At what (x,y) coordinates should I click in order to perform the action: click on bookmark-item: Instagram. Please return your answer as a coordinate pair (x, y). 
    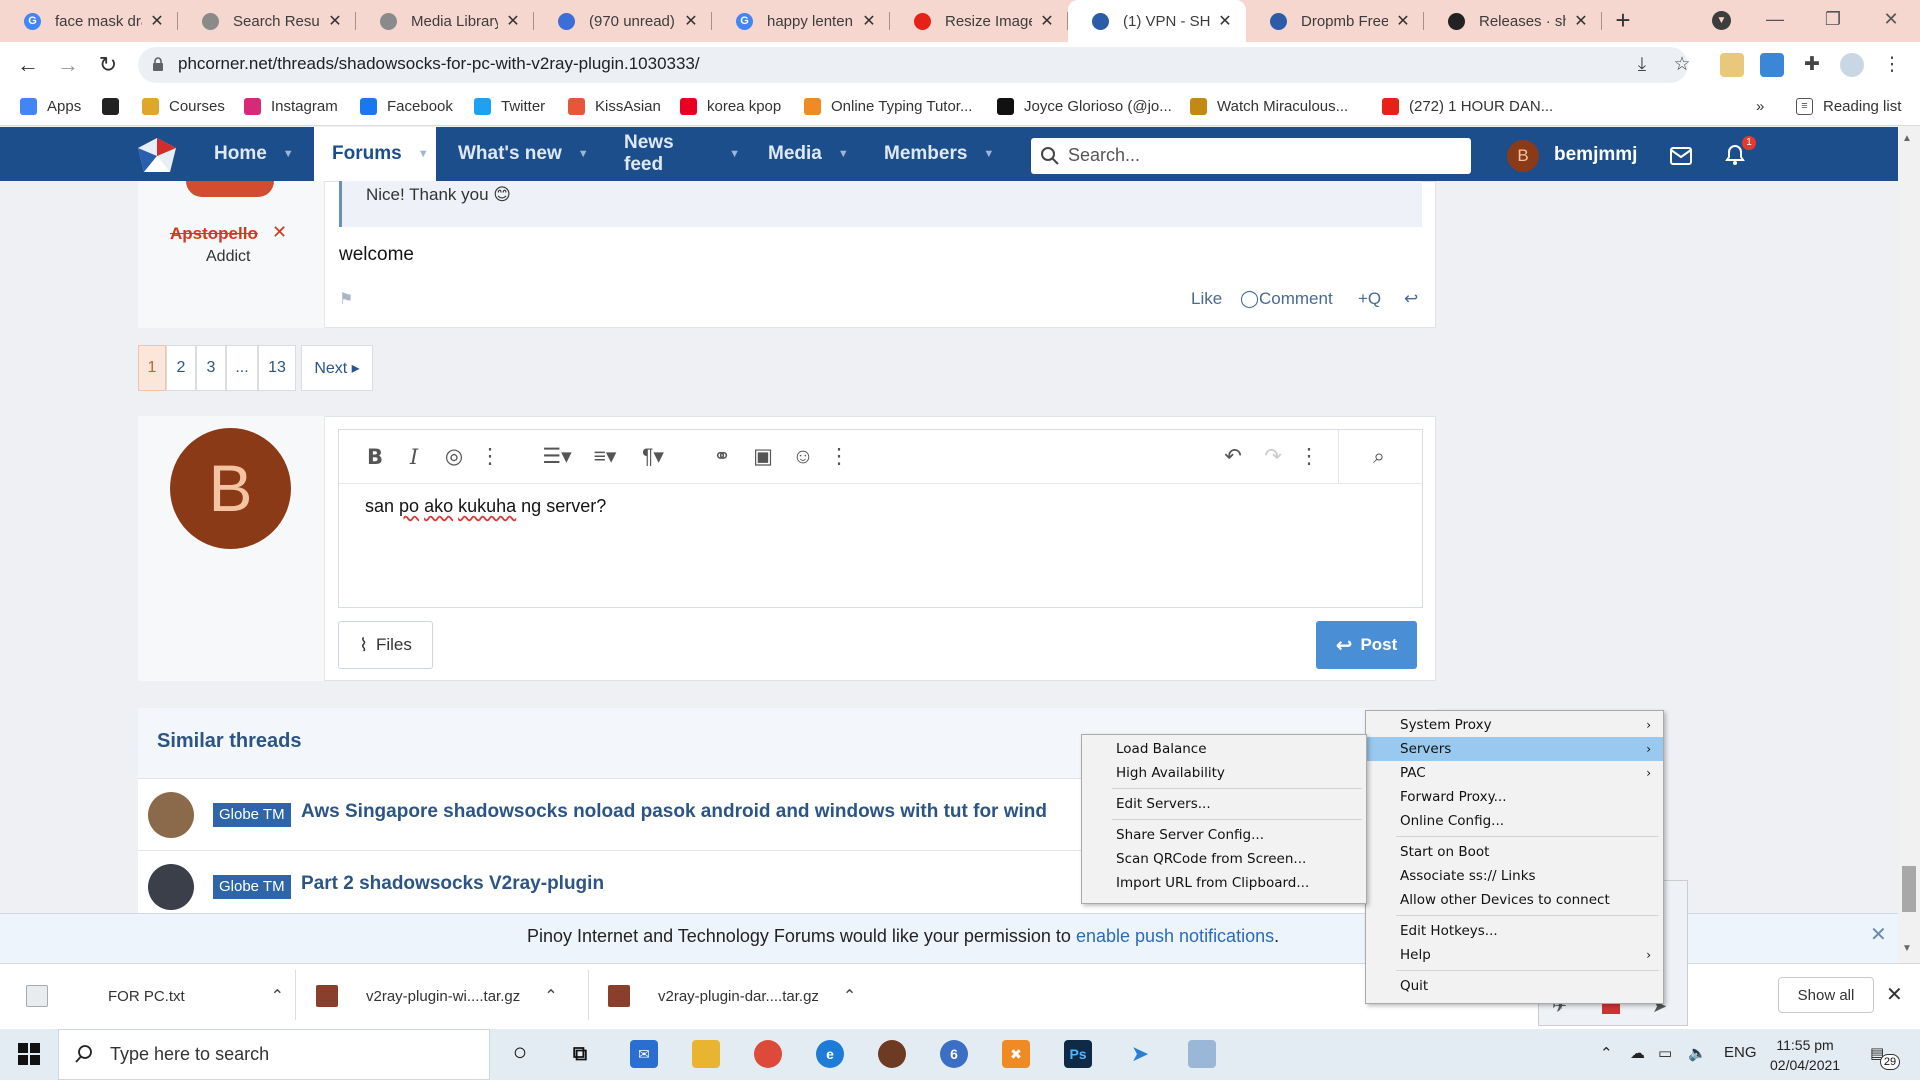
    Looking at the image, I should click on (291, 106).